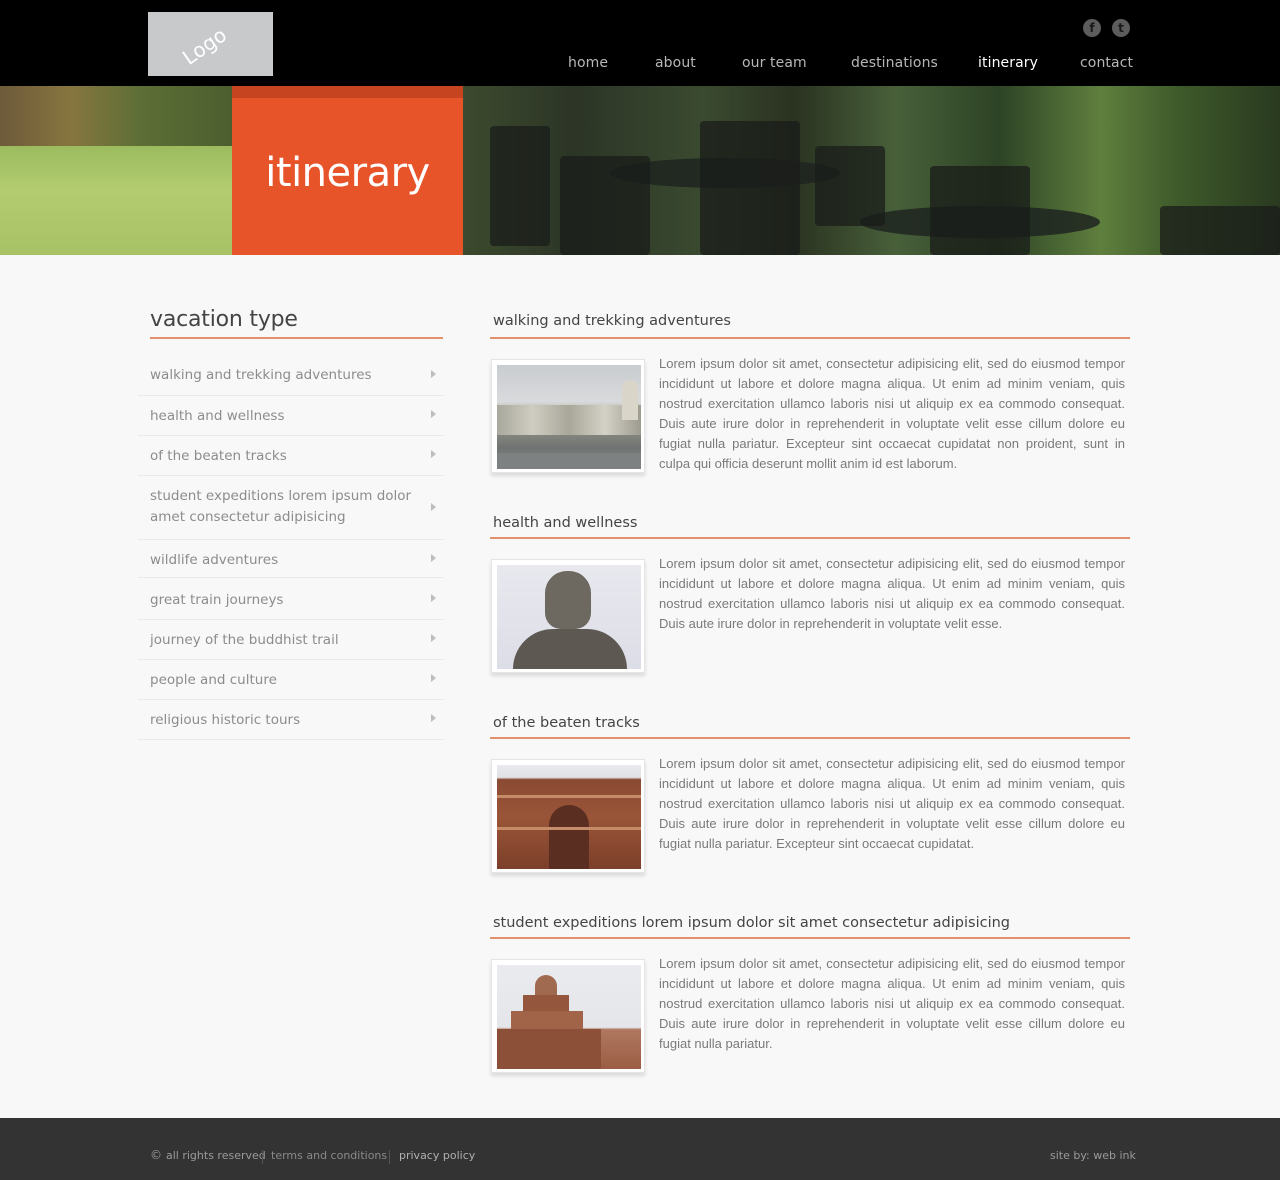 The height and width of the screenshot is (1180, 1280). I want to click on twitter-icon: t, so click(1121, 28).